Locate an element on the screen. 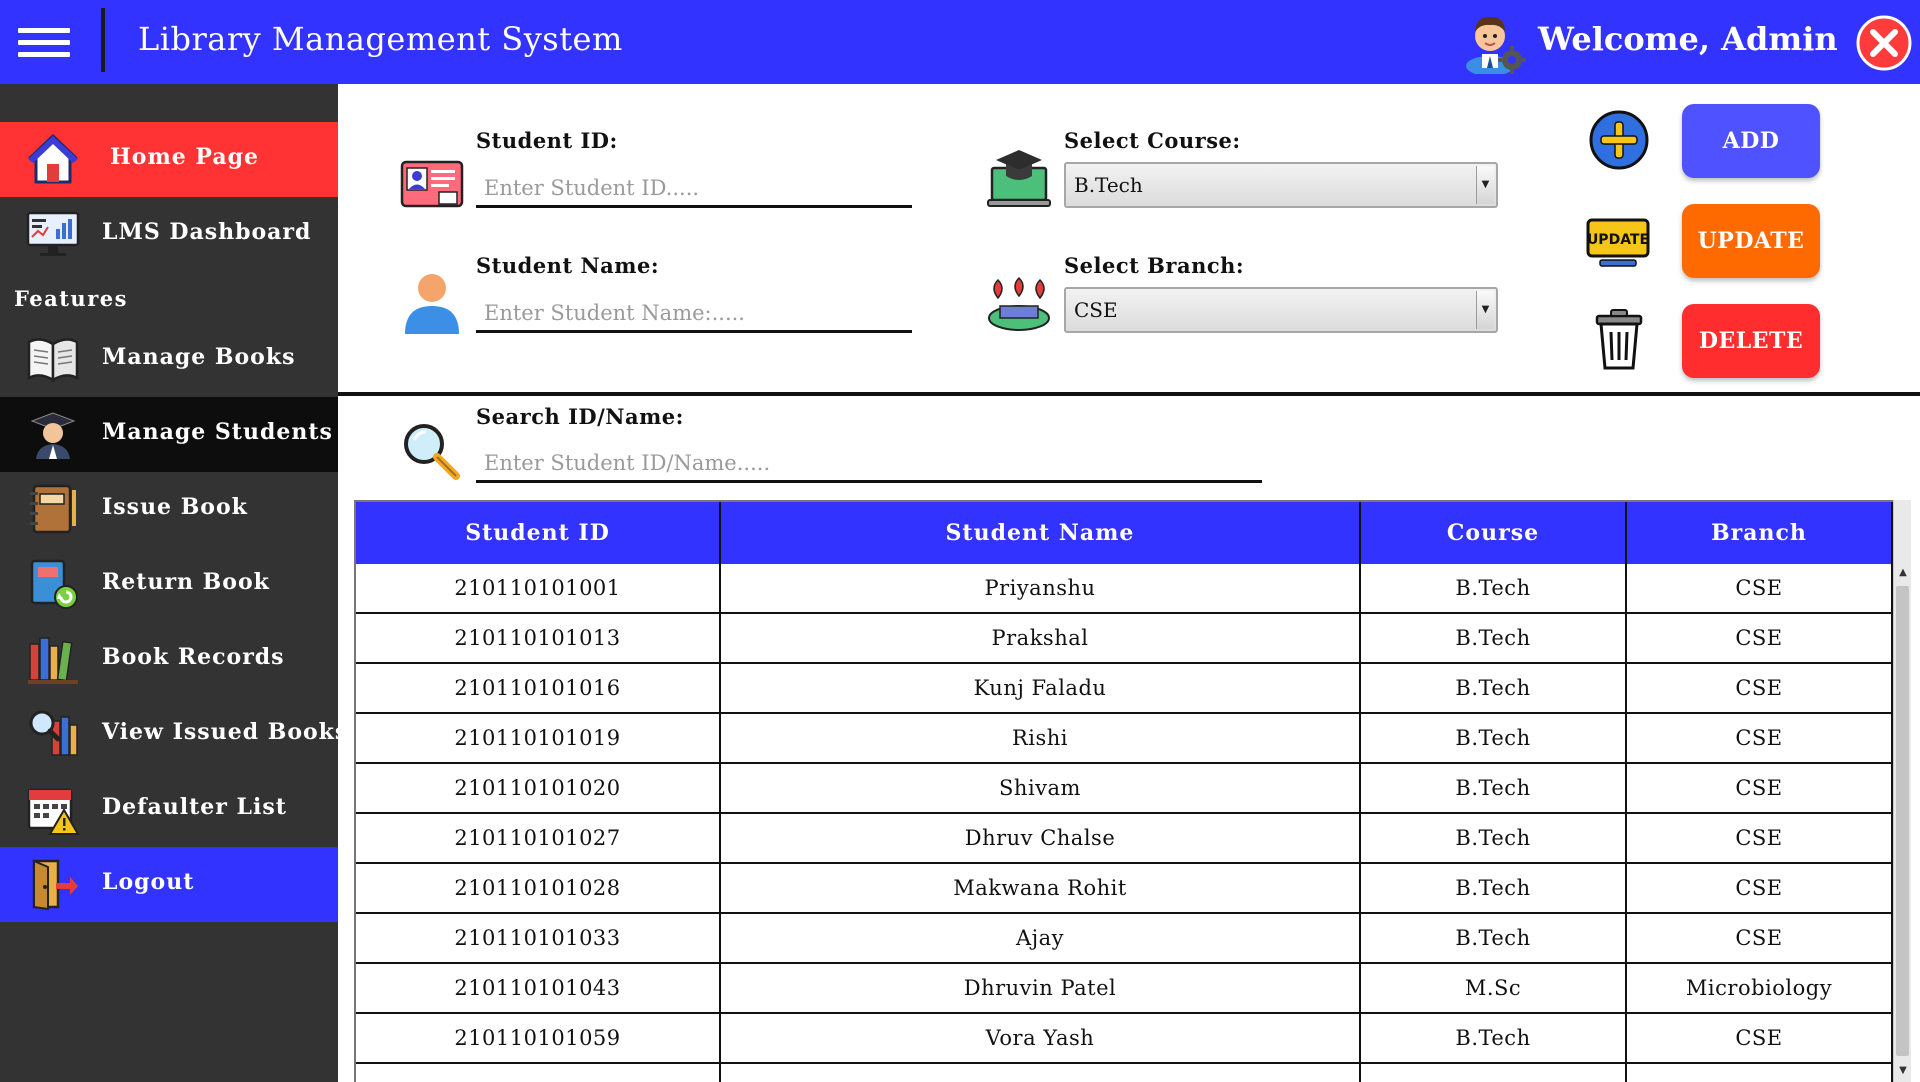 The width and height of the screenshot is (1920, 1082). course-select: B.Tech ▼ is located at coordinates (1281, 185).